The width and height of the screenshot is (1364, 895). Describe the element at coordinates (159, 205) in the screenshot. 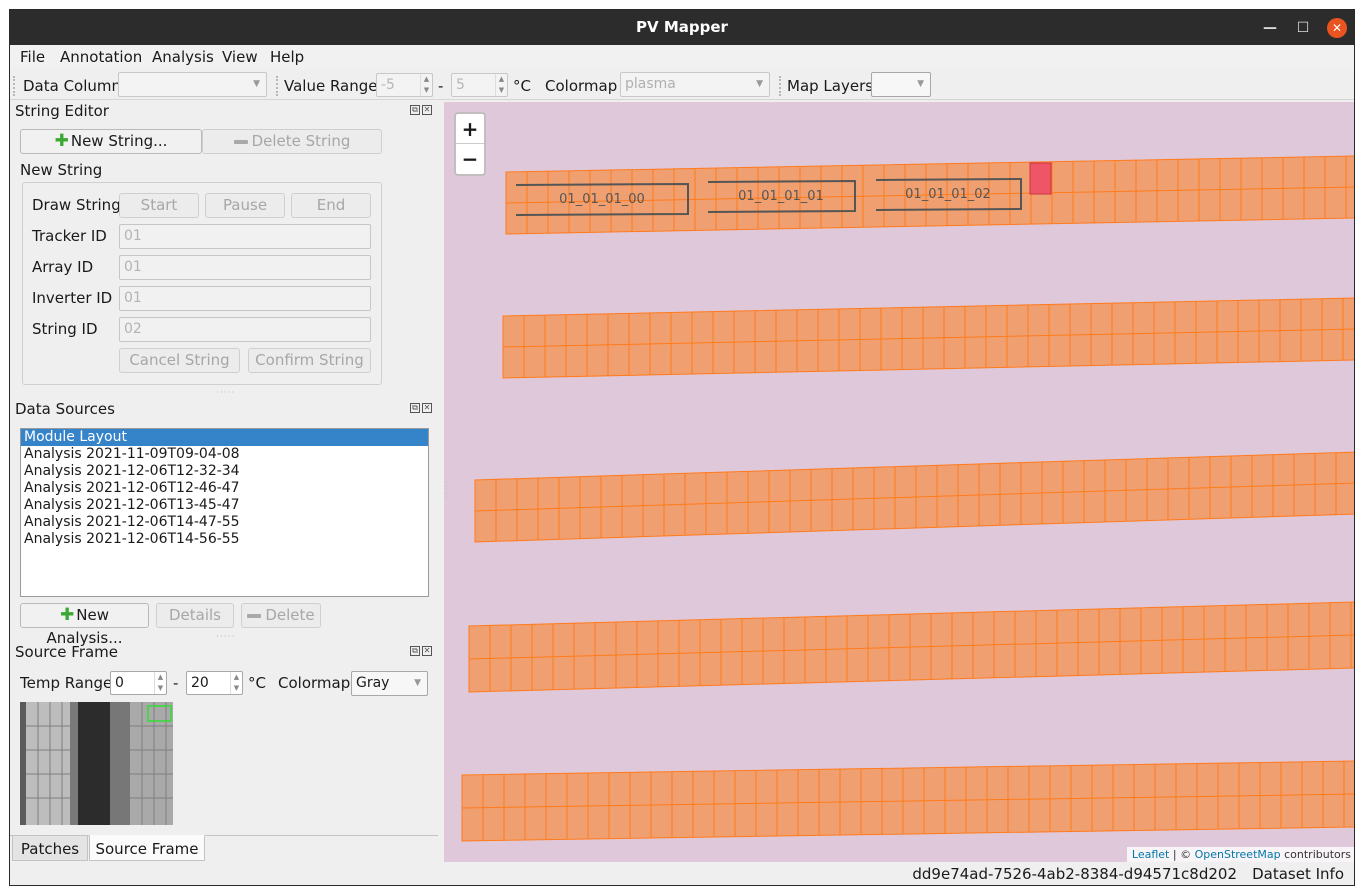

I see `start-button: Start` at that location.